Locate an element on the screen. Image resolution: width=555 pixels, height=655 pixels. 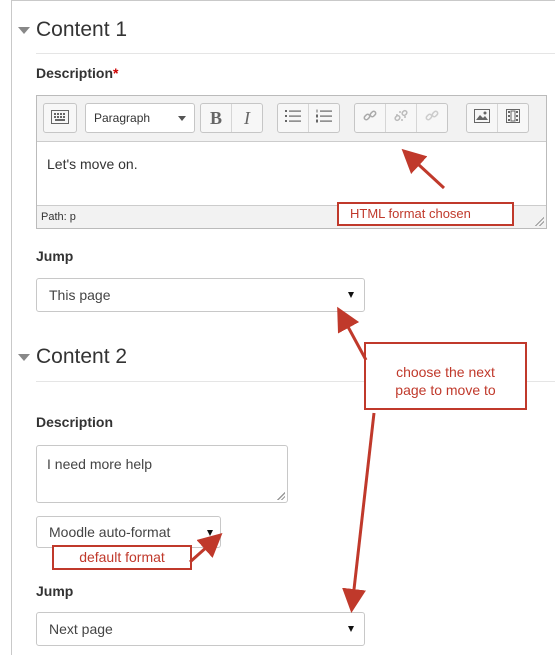
insert-media-button is located at coordinates (513, 118).